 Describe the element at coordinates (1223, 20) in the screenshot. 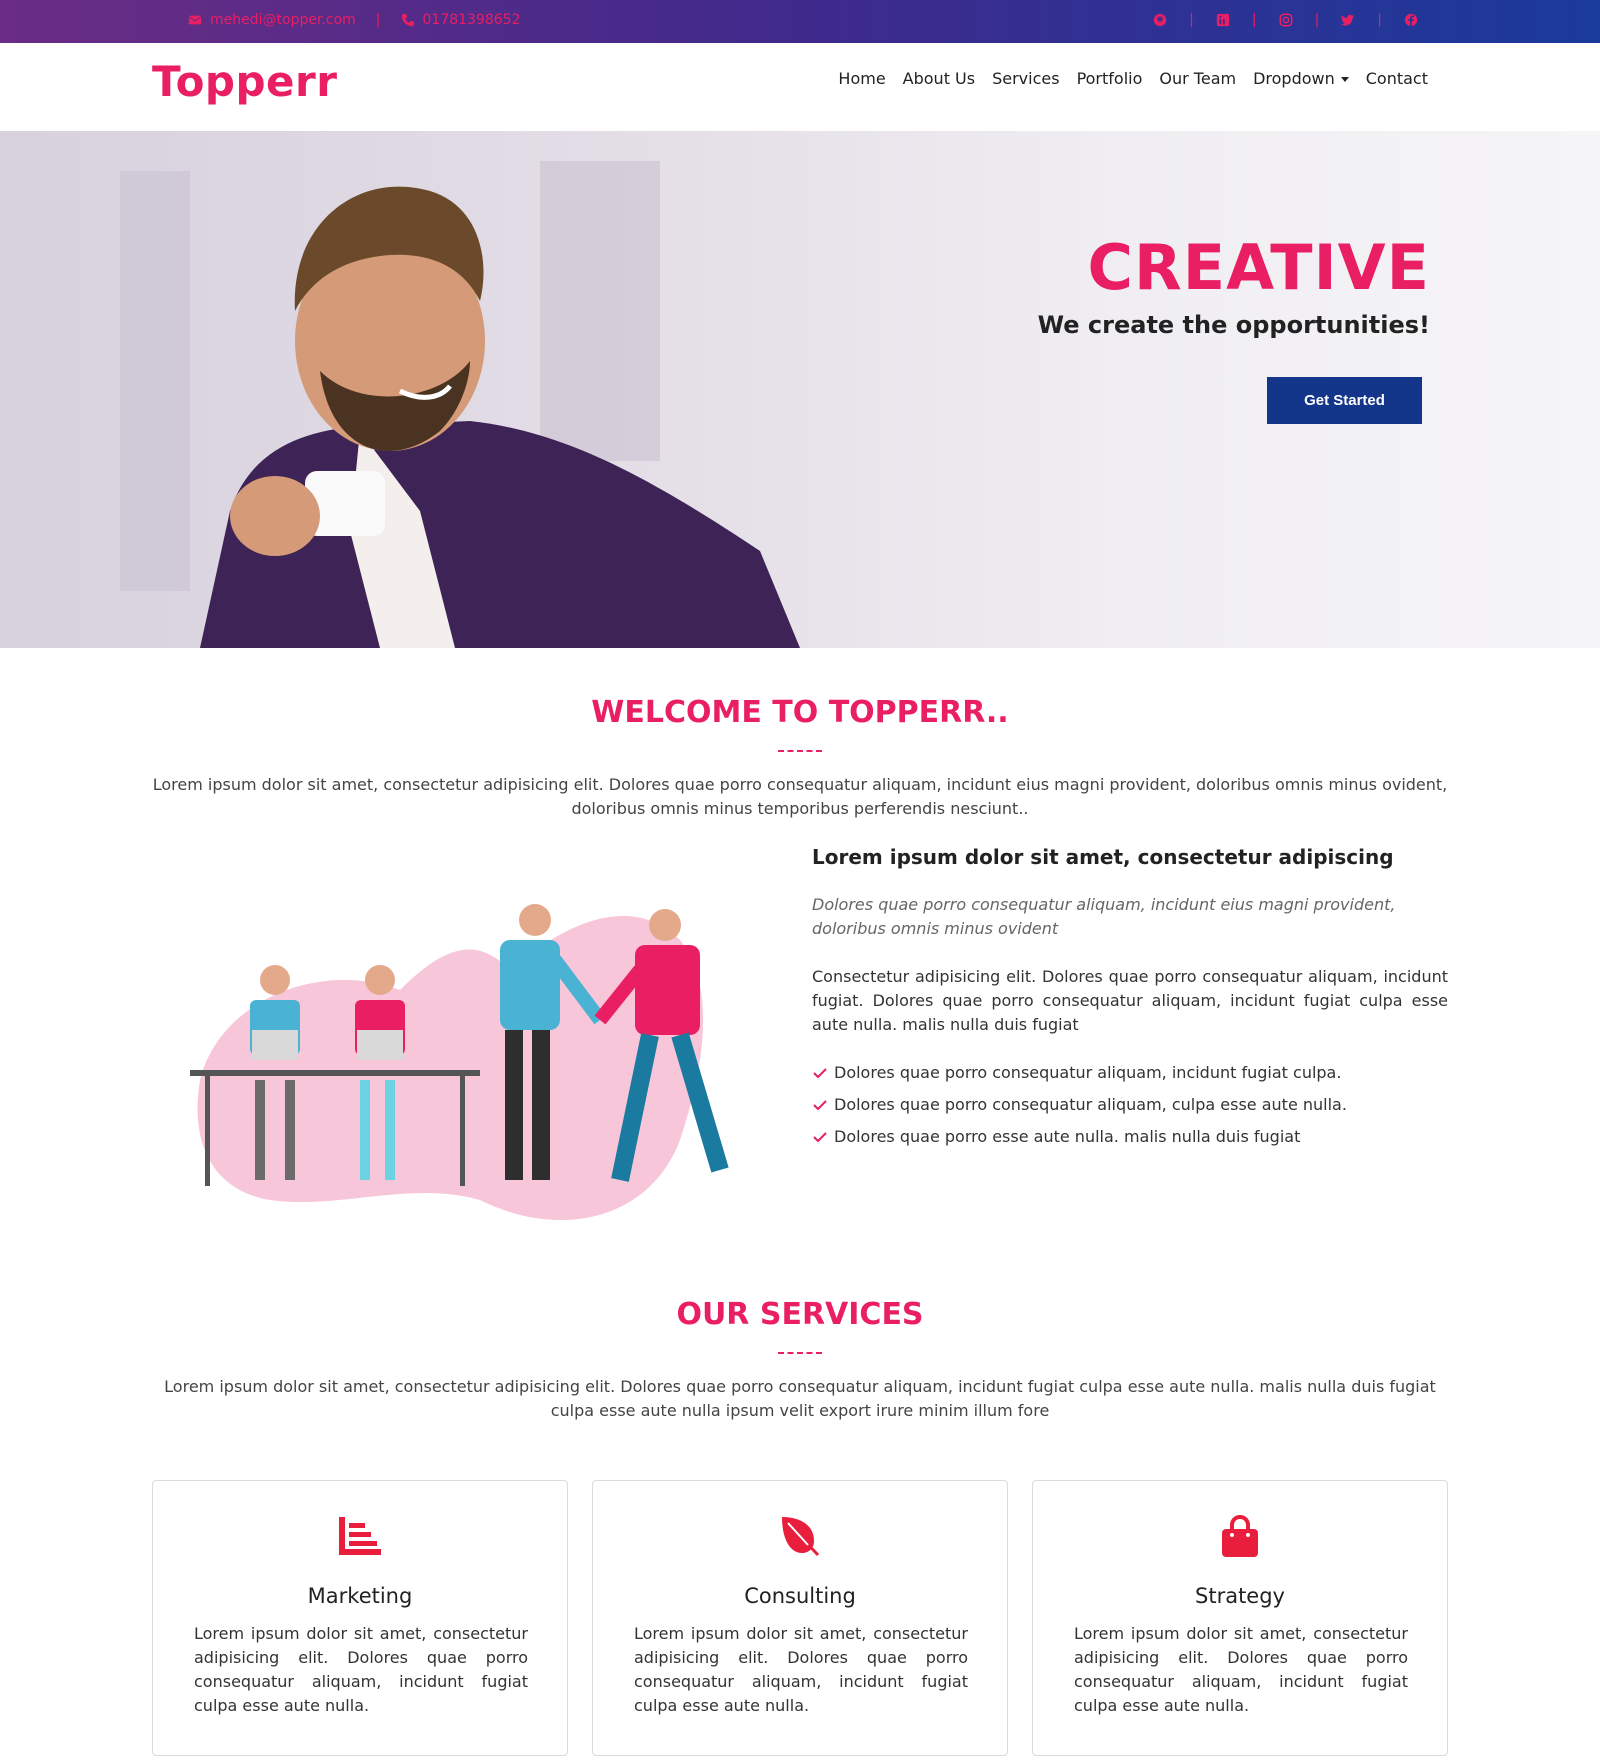

I see `linkedin-icon` at that location.